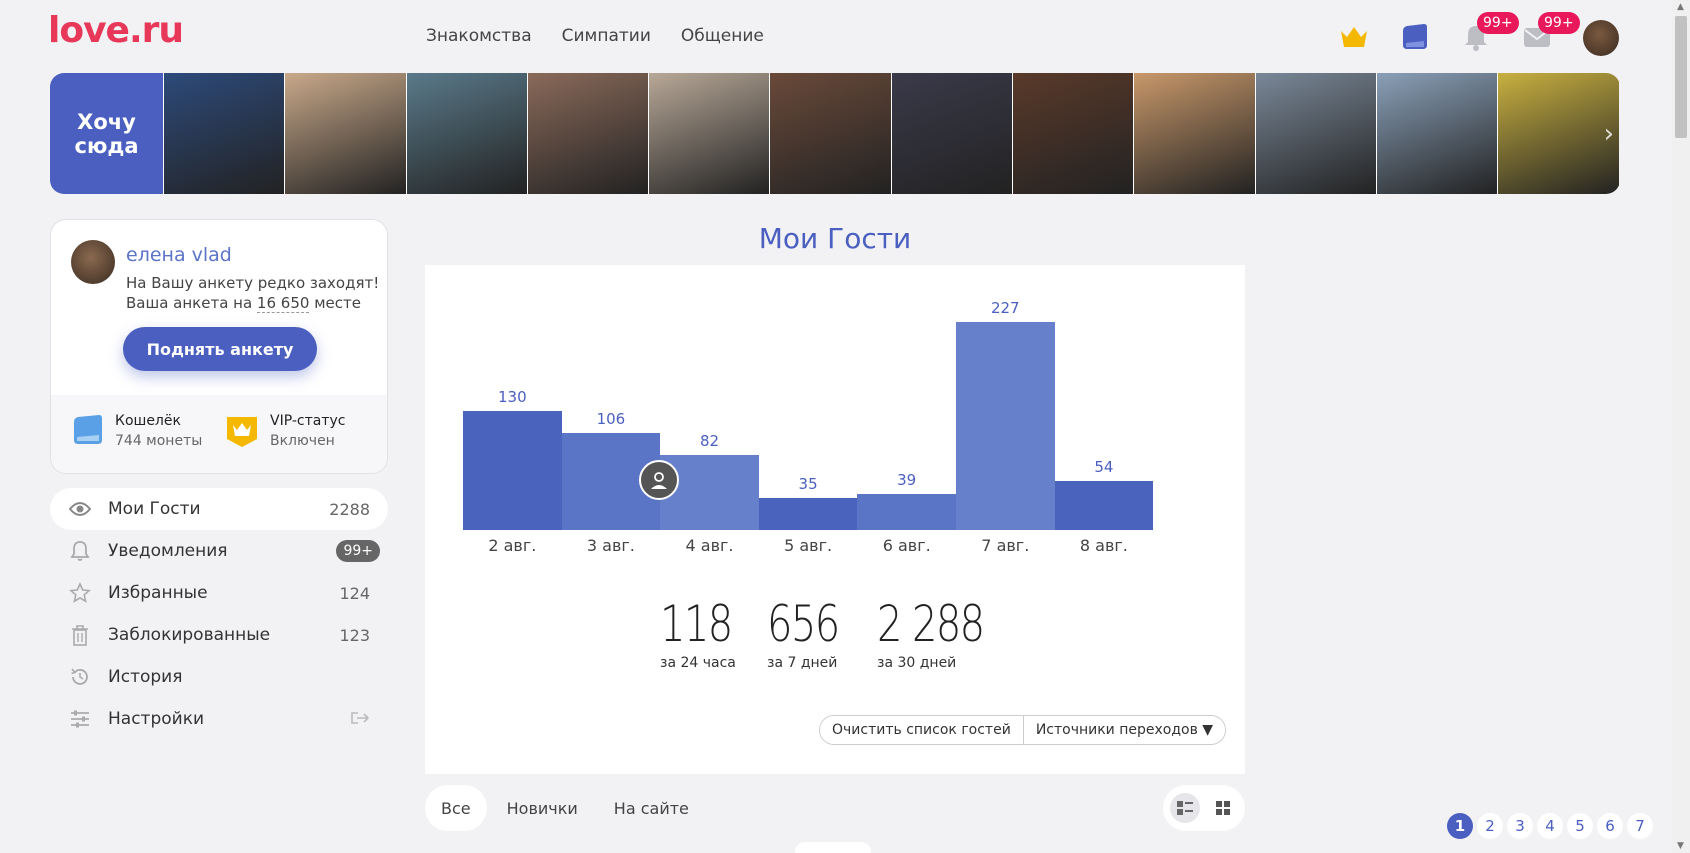 The height and width of the screenshot is (853, 1690). Describe the element at coordinates (456, 808) in the screenshot. I see `tab-all: Все` at that location.